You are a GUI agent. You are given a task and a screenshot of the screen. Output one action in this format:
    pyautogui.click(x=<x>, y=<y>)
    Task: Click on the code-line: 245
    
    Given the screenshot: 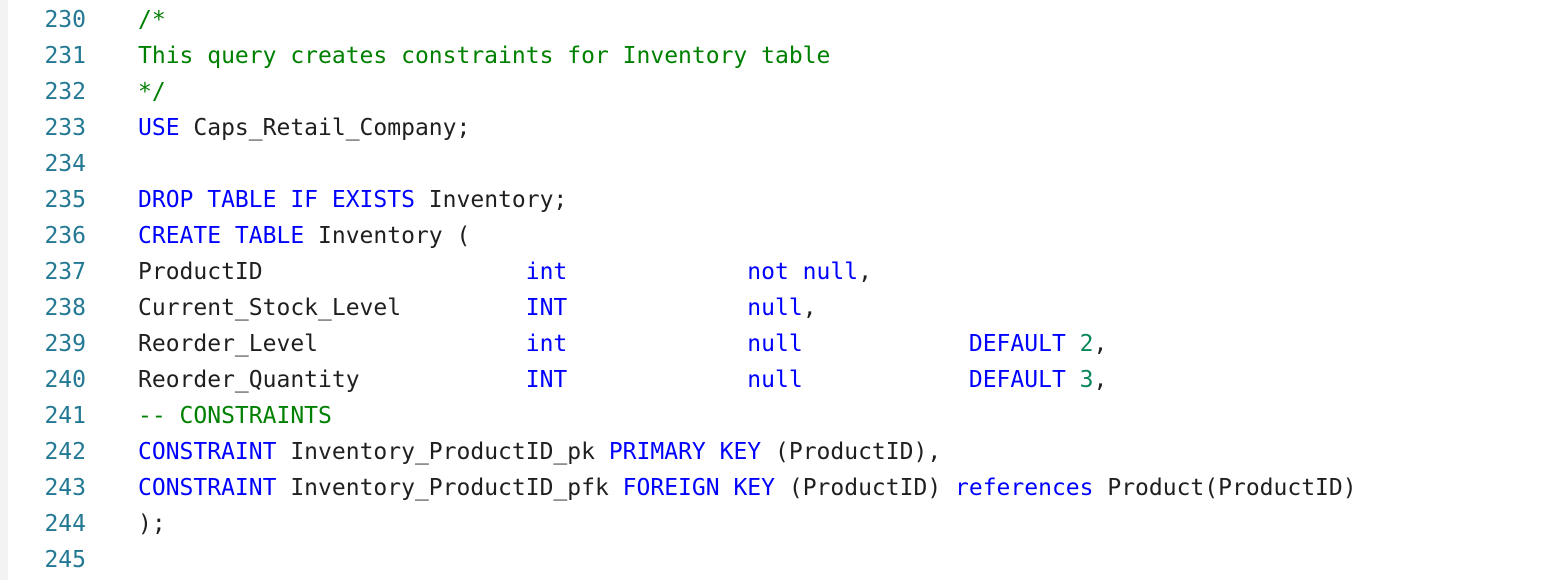 What is the action you would take?
    pyautogui.click(x=780, y=560)
    